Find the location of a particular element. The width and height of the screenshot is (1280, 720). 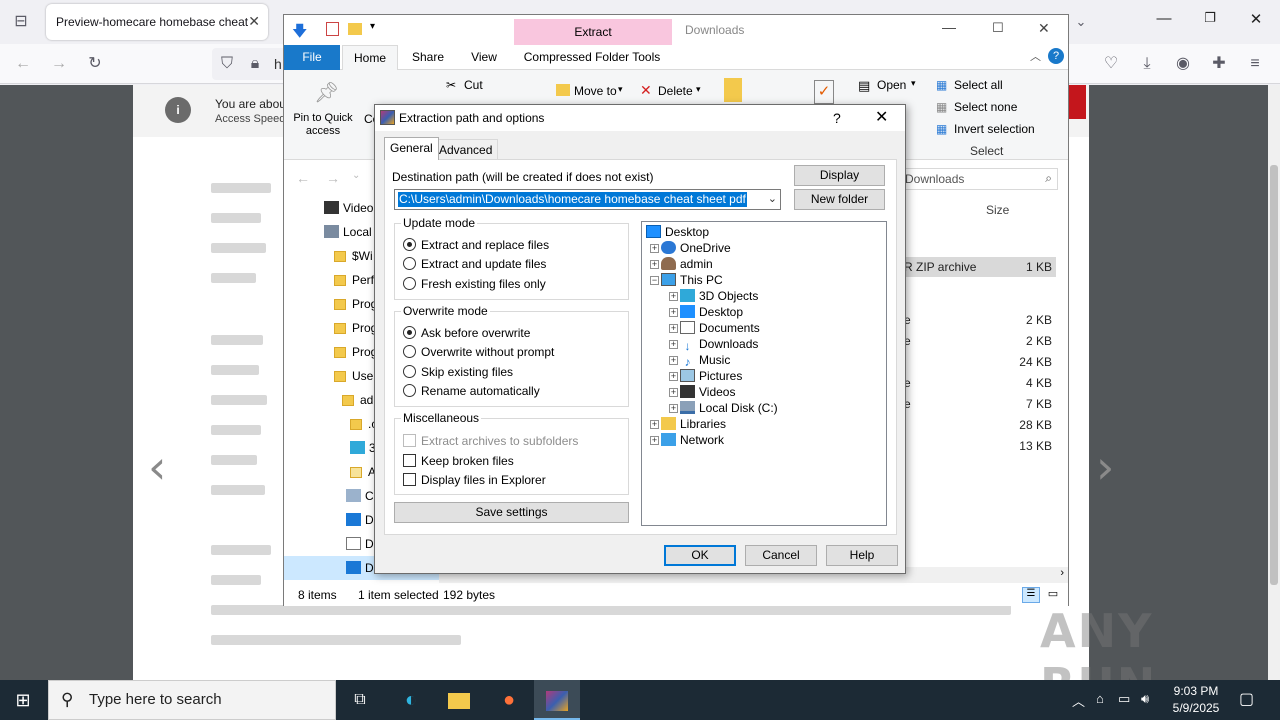

select-none-button: Select none is located at coordinates (985, 107).